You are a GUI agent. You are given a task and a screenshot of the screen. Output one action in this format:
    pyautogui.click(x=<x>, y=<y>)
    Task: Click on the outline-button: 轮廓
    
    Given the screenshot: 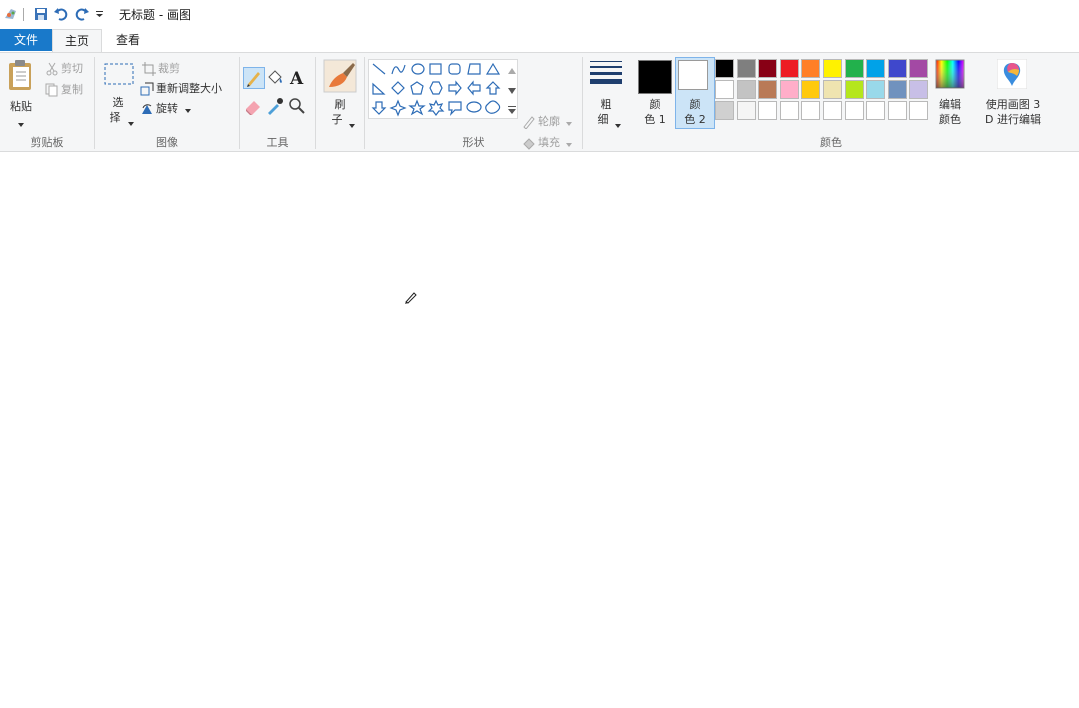 What is the action you would take?
    pyautogui.click(x=547, y=121)
    